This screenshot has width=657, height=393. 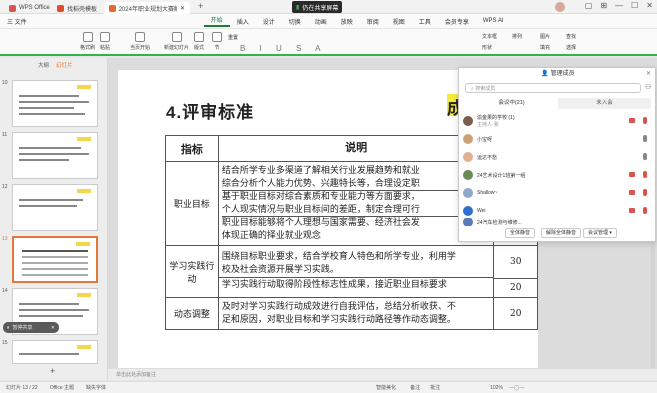 I want to click on member-row: Wei, so click(x=558, y=211).